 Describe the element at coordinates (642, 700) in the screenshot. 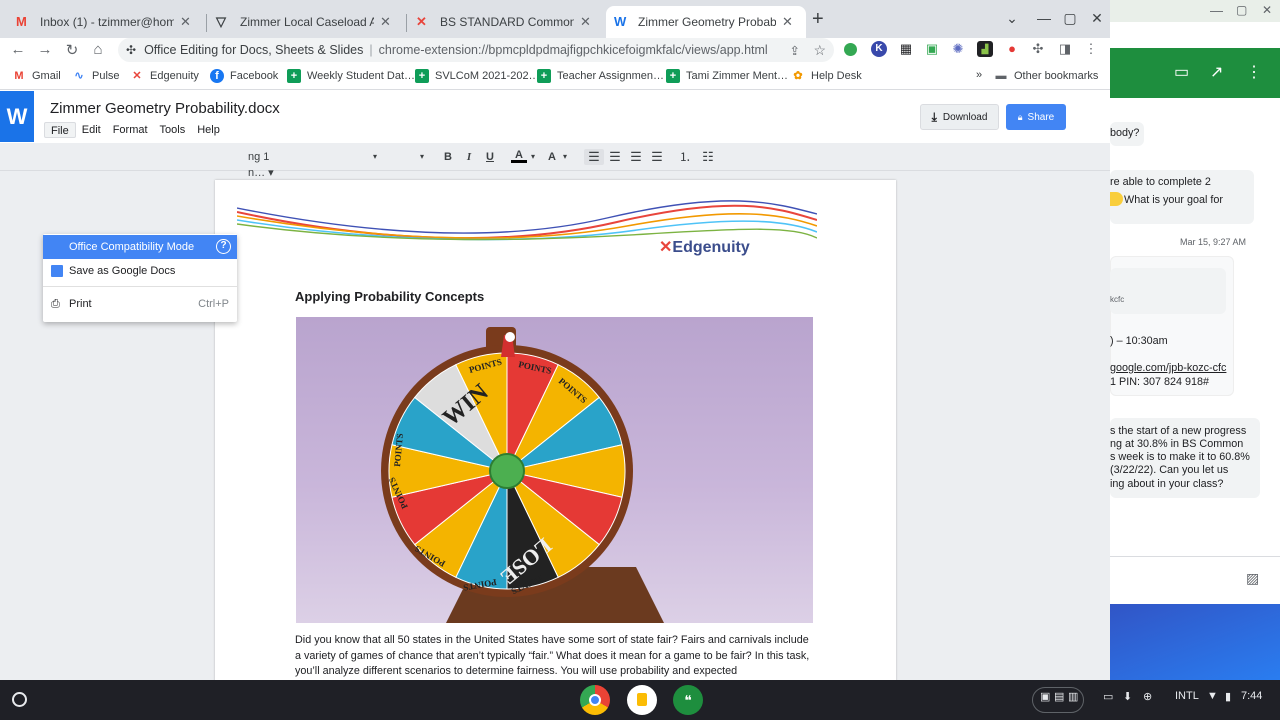

I see `keep-app-icon` at that location.